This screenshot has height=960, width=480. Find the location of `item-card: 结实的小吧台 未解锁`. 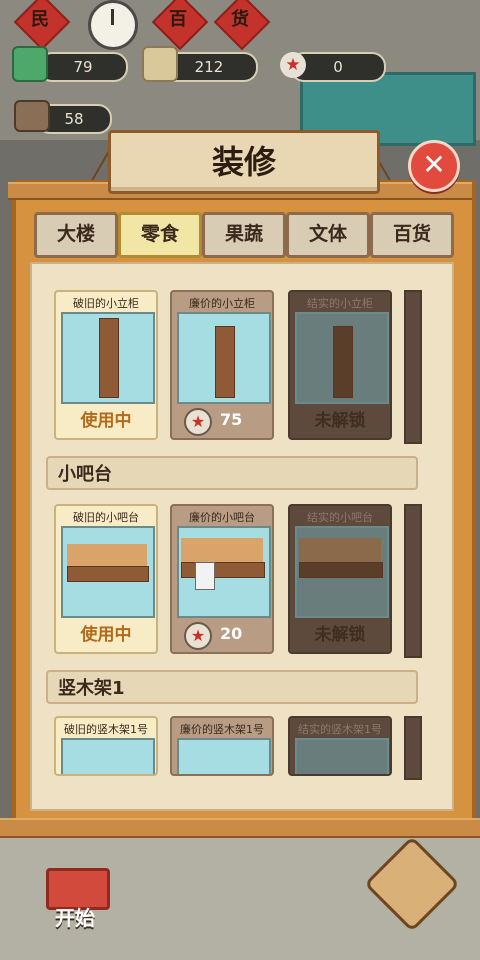

item-card: 结实的小吧台 未解锁 is located at coordinates (340, 579).